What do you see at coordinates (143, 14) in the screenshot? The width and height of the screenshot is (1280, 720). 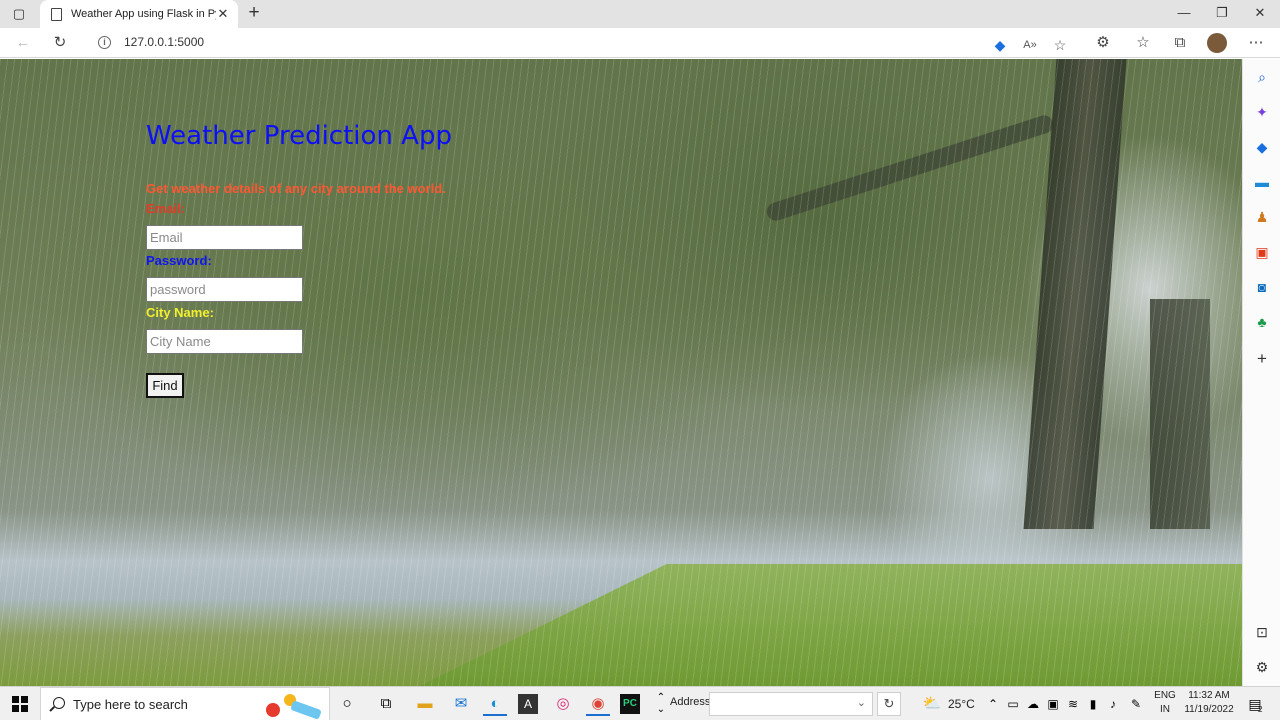 I see `tab-title: Weather App using Flask in Python` at bounding box center [143, 14].